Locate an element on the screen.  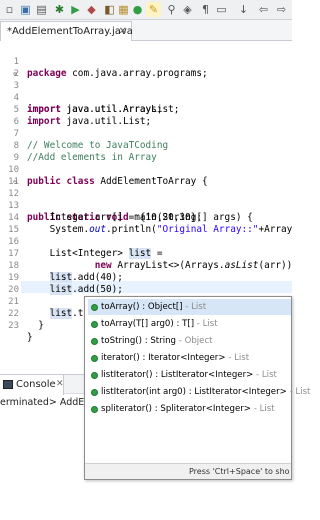
code-line: 1 package com.java.array.programs; is located at coordinates (146, 61).